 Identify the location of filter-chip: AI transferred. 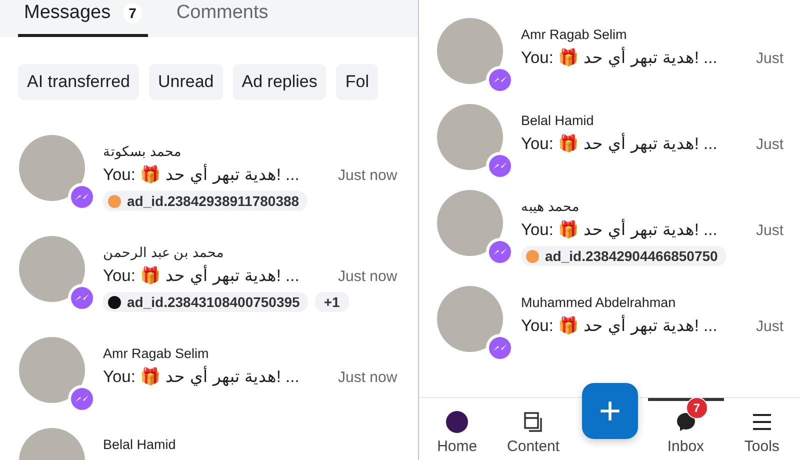
(78, 82).